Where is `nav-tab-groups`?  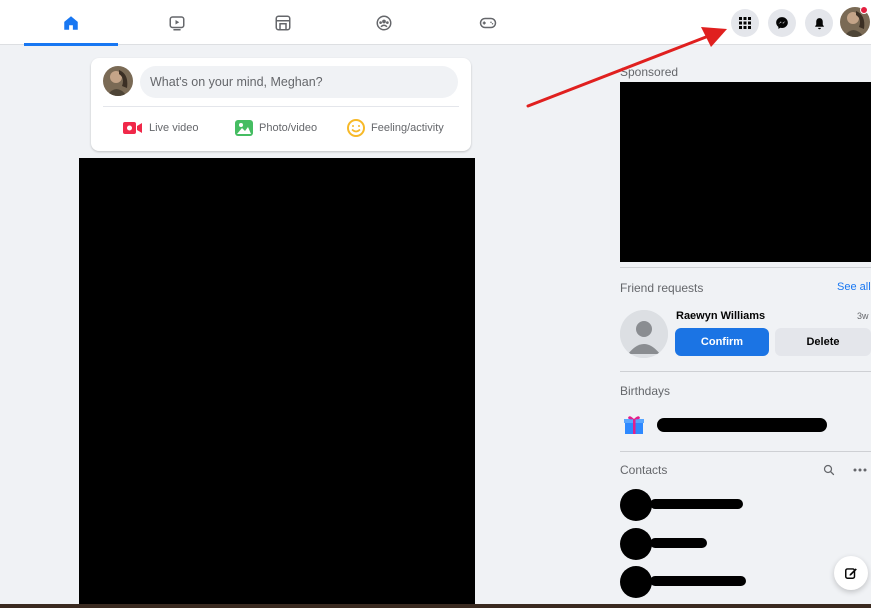
nav-tab-groups is located at coordinates (384, 22).